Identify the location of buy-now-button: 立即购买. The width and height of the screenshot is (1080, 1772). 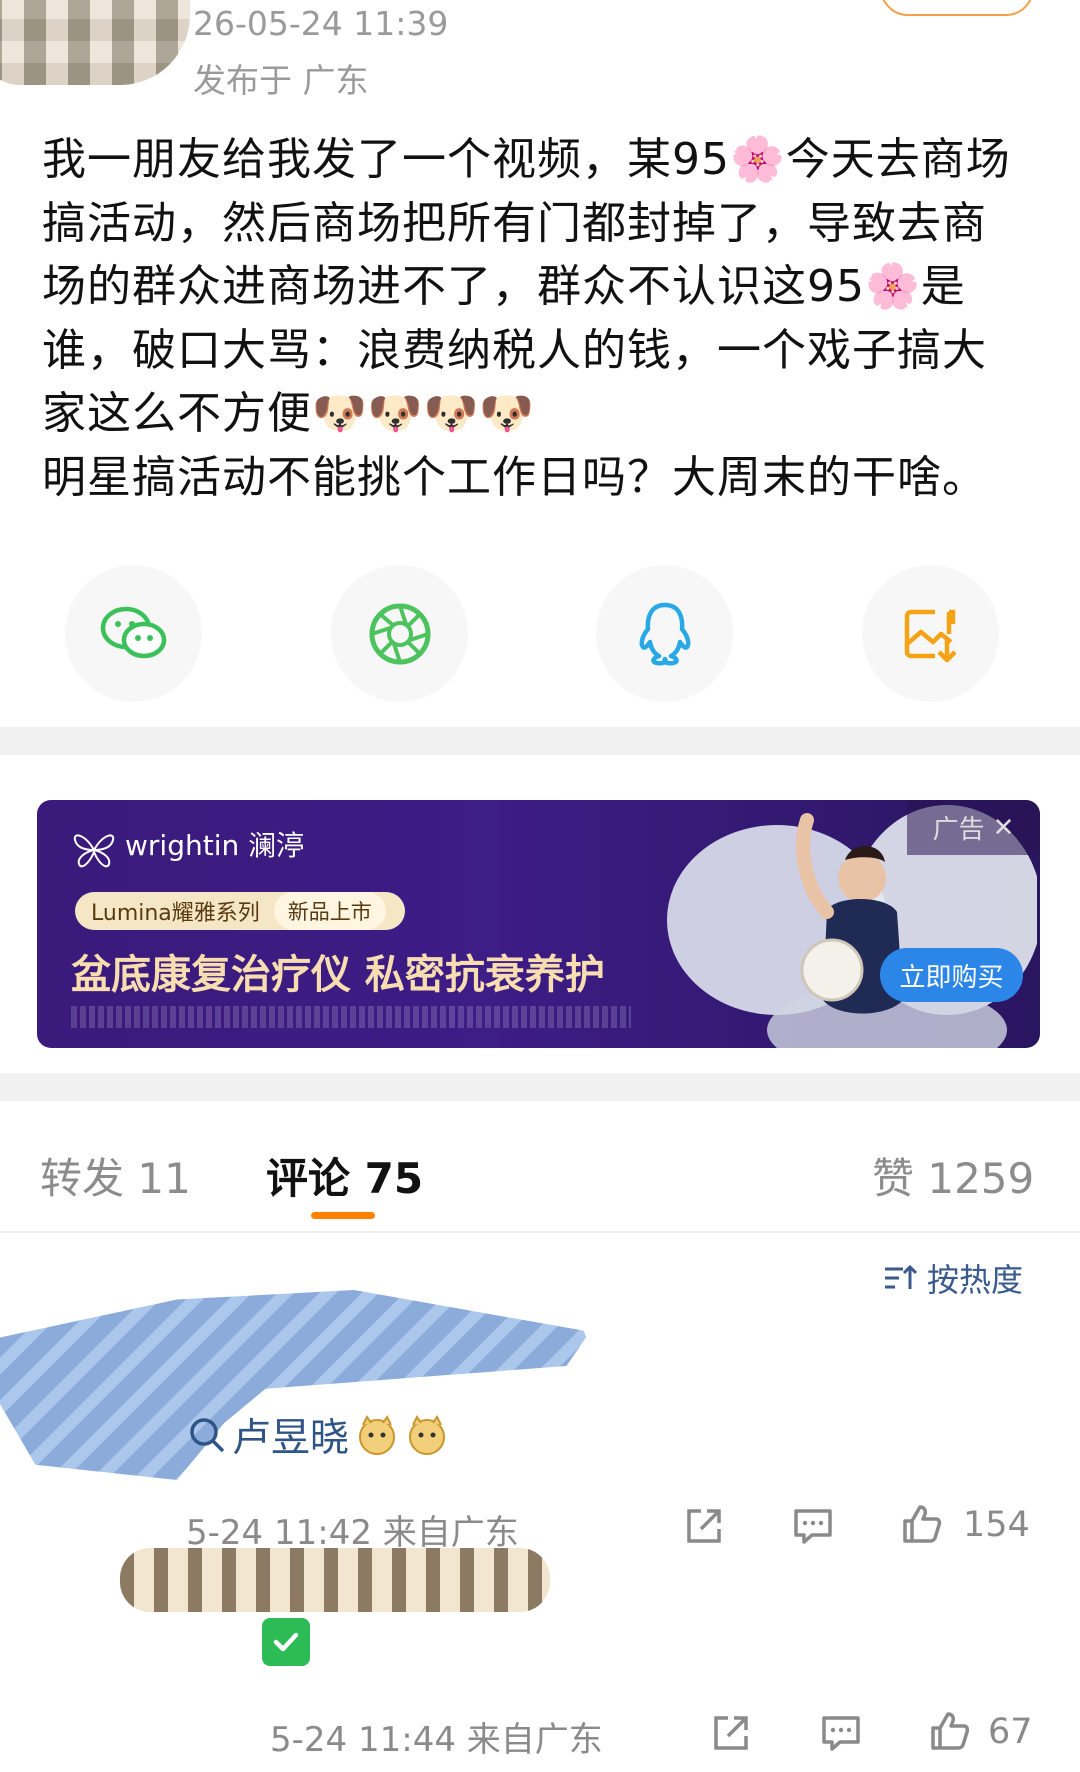
(951, 975).